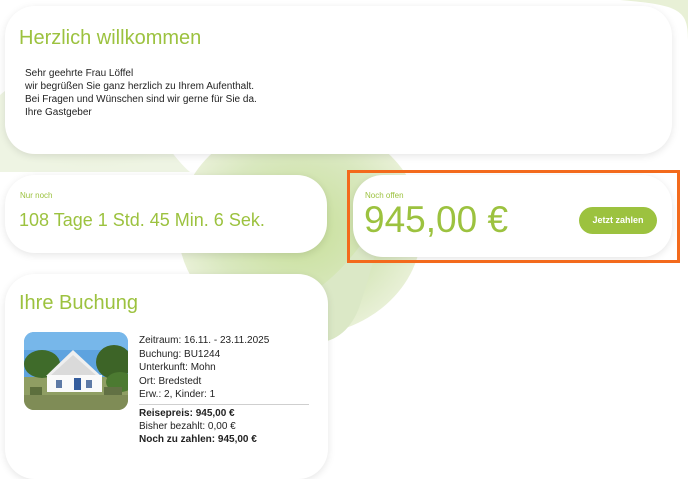 The height and width of the screenshot is (479, 688). I want to click on booking-location: Ort: Bredstedt, so click(170, 381).